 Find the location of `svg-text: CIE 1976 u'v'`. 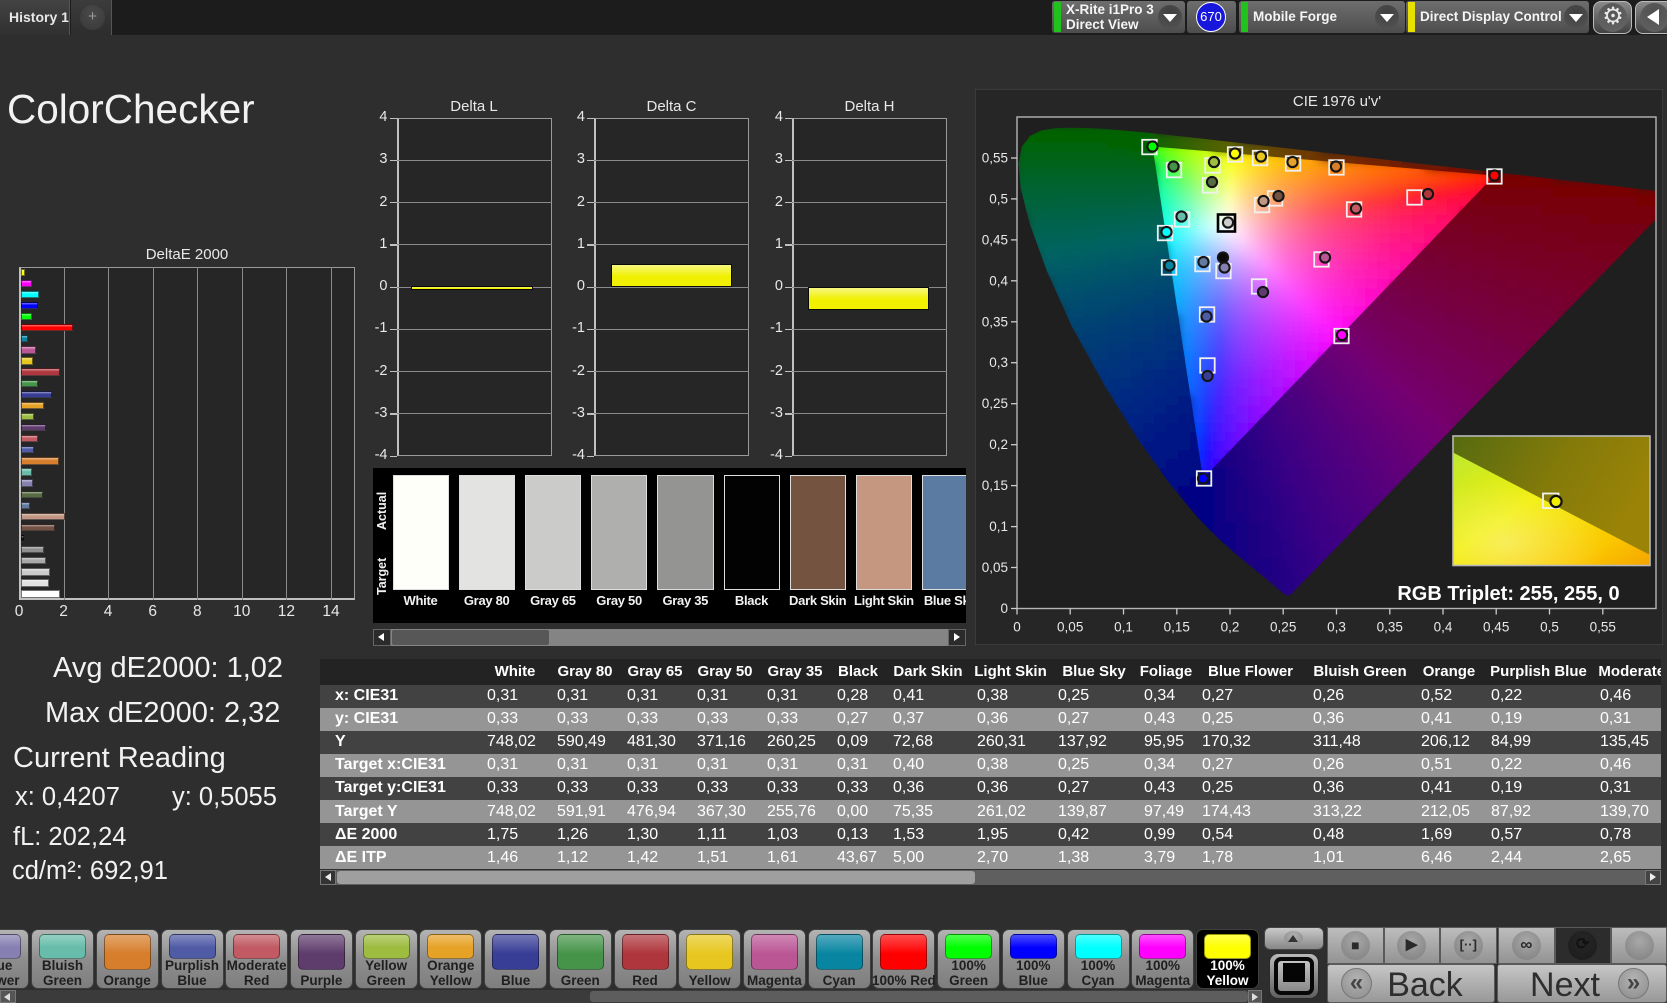

svg-text: CIE 1976 u'v' is located at coordinates (1336, 101).